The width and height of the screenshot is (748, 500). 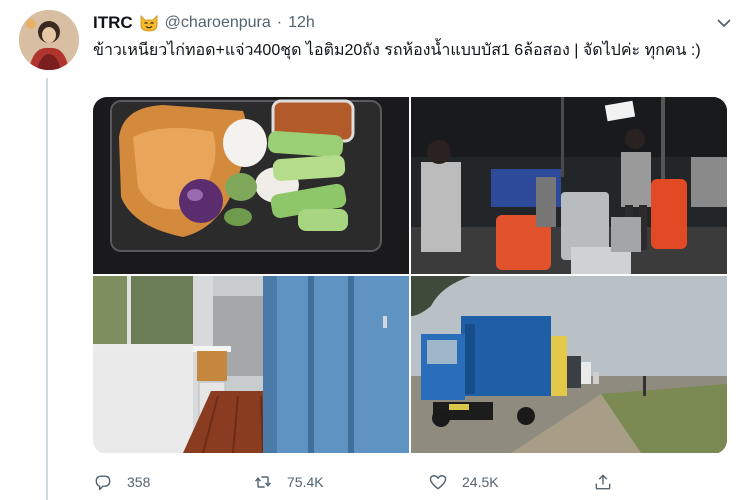 What do you see at coordinates (263, 482) in the screenshot?
I see `retweet-icon` at bounding box center [263, 482].